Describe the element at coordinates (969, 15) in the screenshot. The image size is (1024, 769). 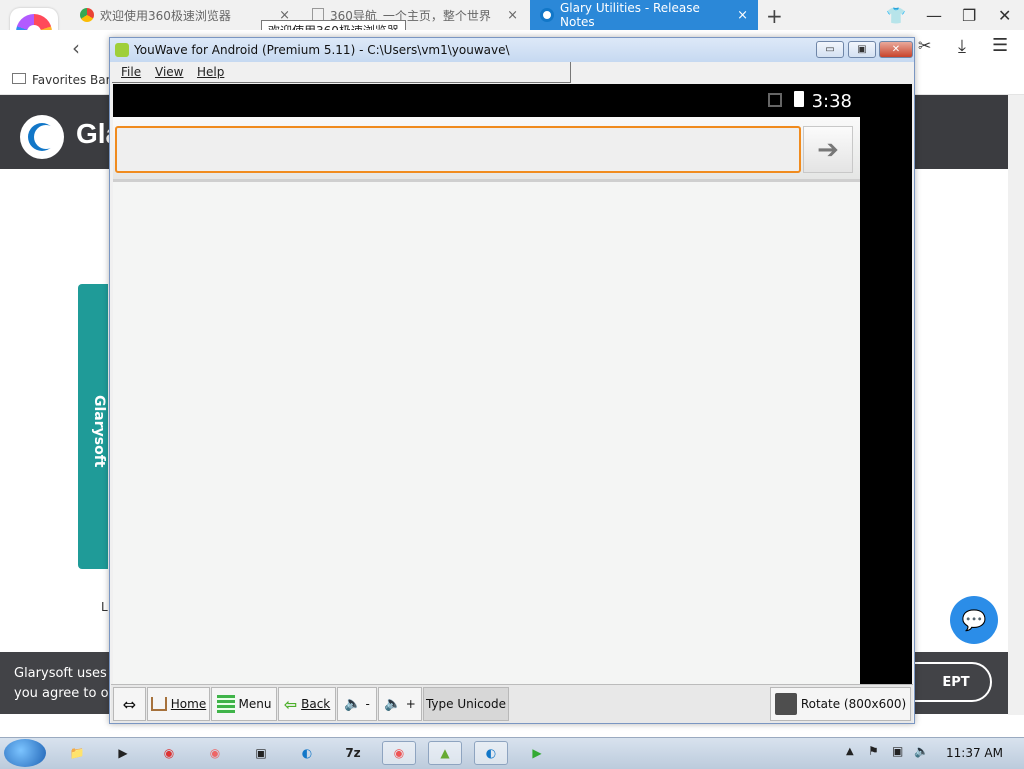
I see `restore-button: ❐` at that location.